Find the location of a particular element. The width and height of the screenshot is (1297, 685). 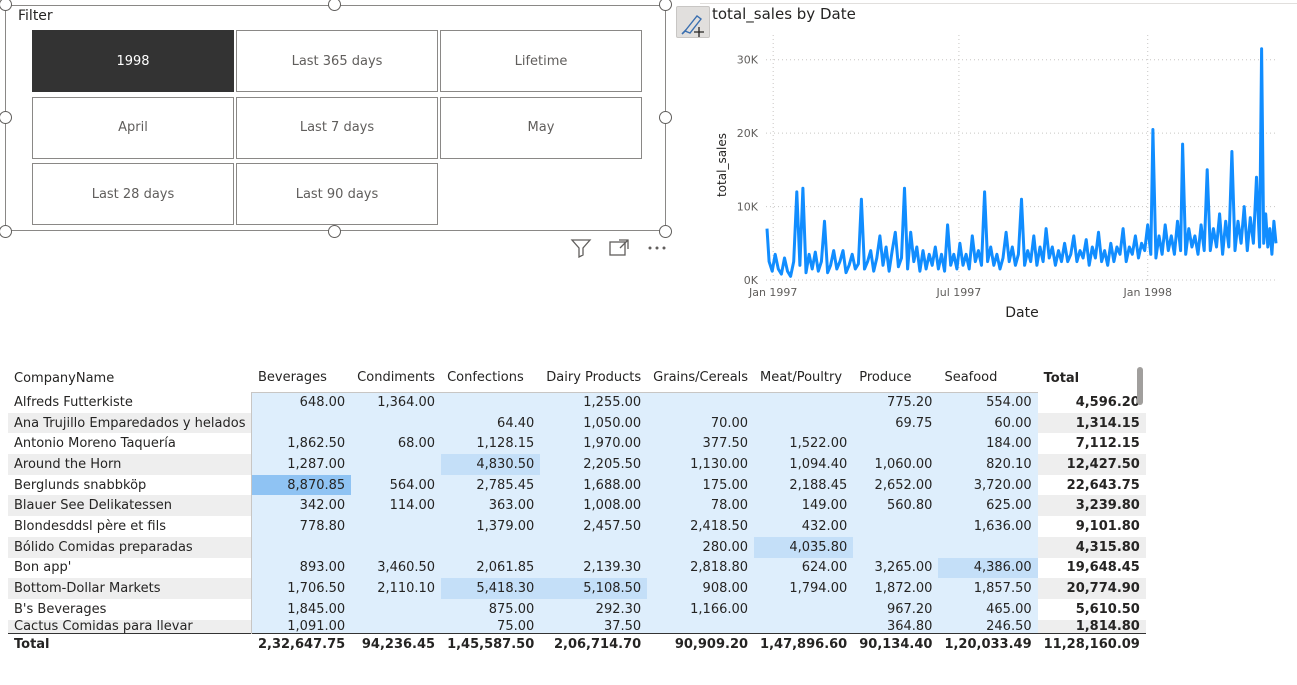

value-cell: 564.00 is located at coordinates (396, 485).